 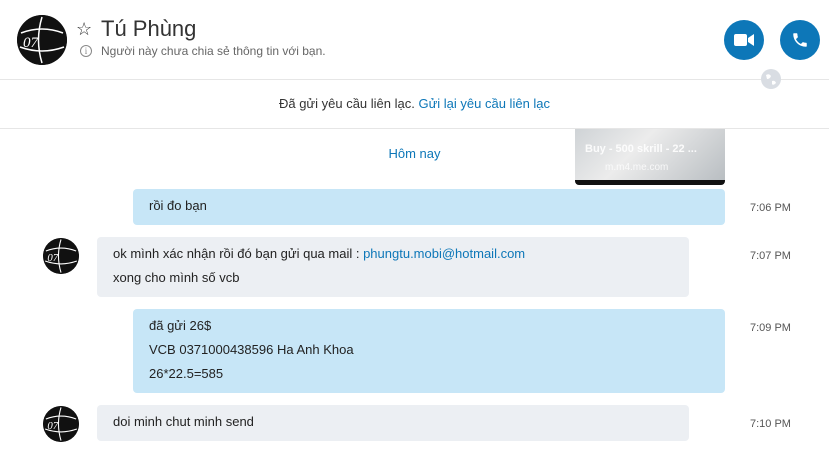 What do you see at coordinates (770, 328) in the screenshot?
I see `message-timestamp: 7:09 PM` at bounding box center [770, 328].